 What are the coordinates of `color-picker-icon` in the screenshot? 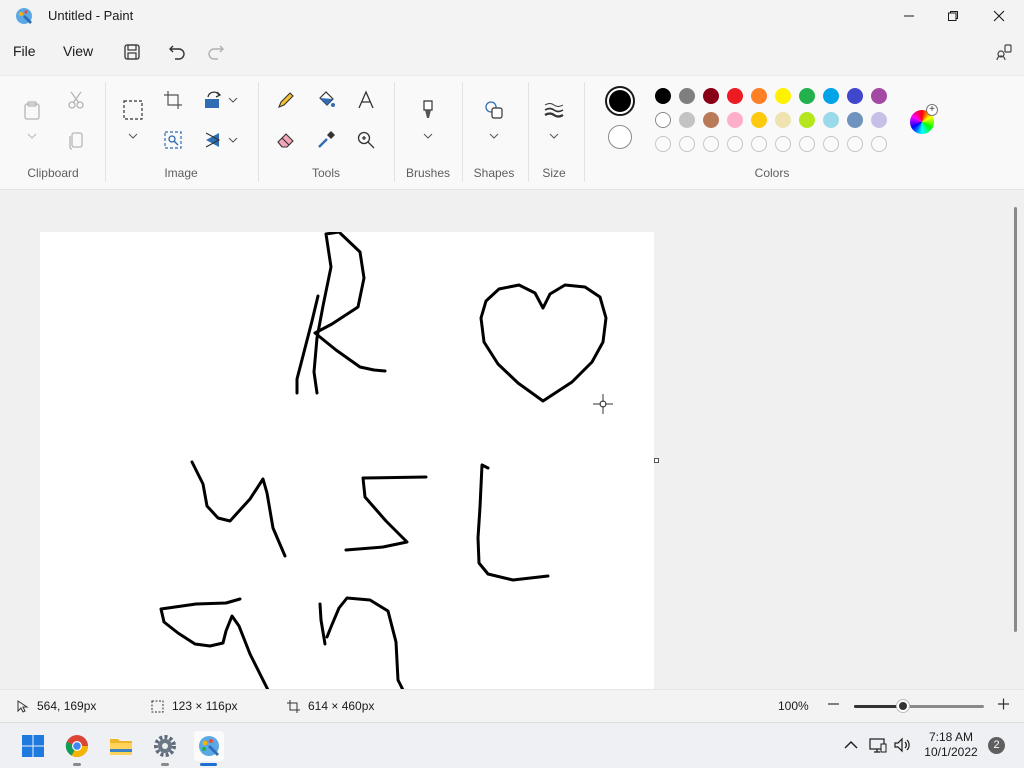 It's located at (326, 139).